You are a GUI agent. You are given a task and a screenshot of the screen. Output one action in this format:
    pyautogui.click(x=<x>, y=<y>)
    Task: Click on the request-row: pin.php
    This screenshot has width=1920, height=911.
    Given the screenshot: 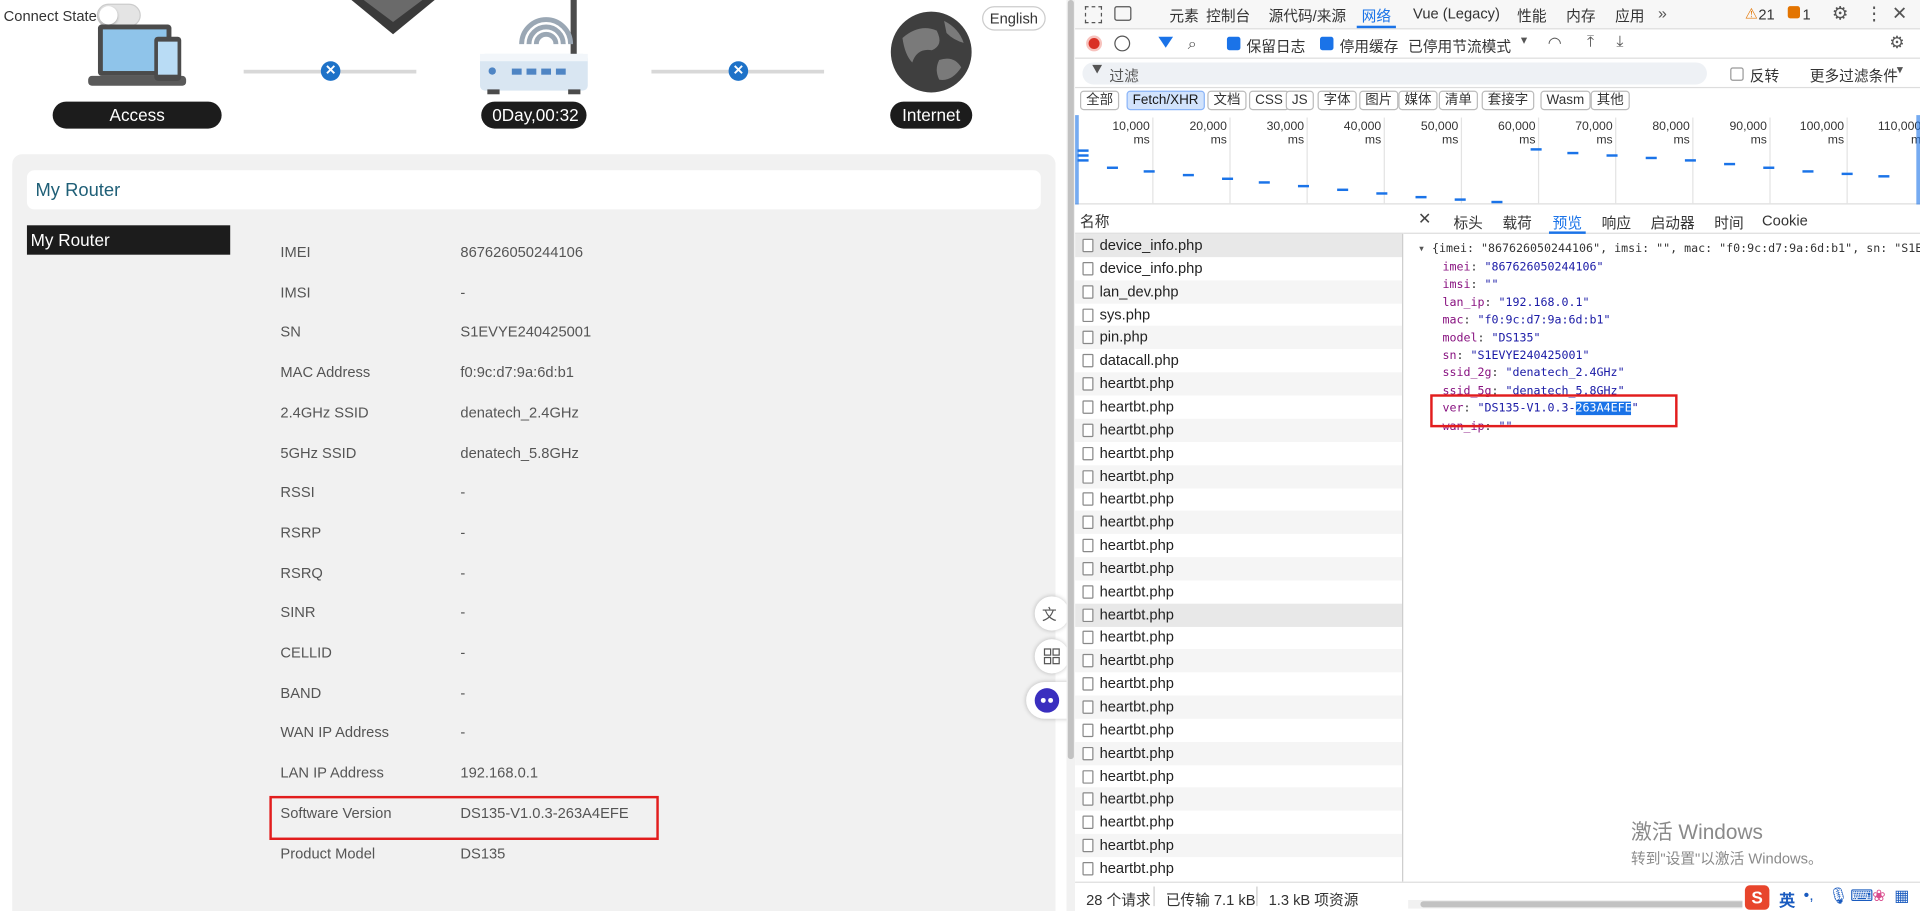 What is the action you would take?
    pyautogui.click(x=1239, y=338)
    